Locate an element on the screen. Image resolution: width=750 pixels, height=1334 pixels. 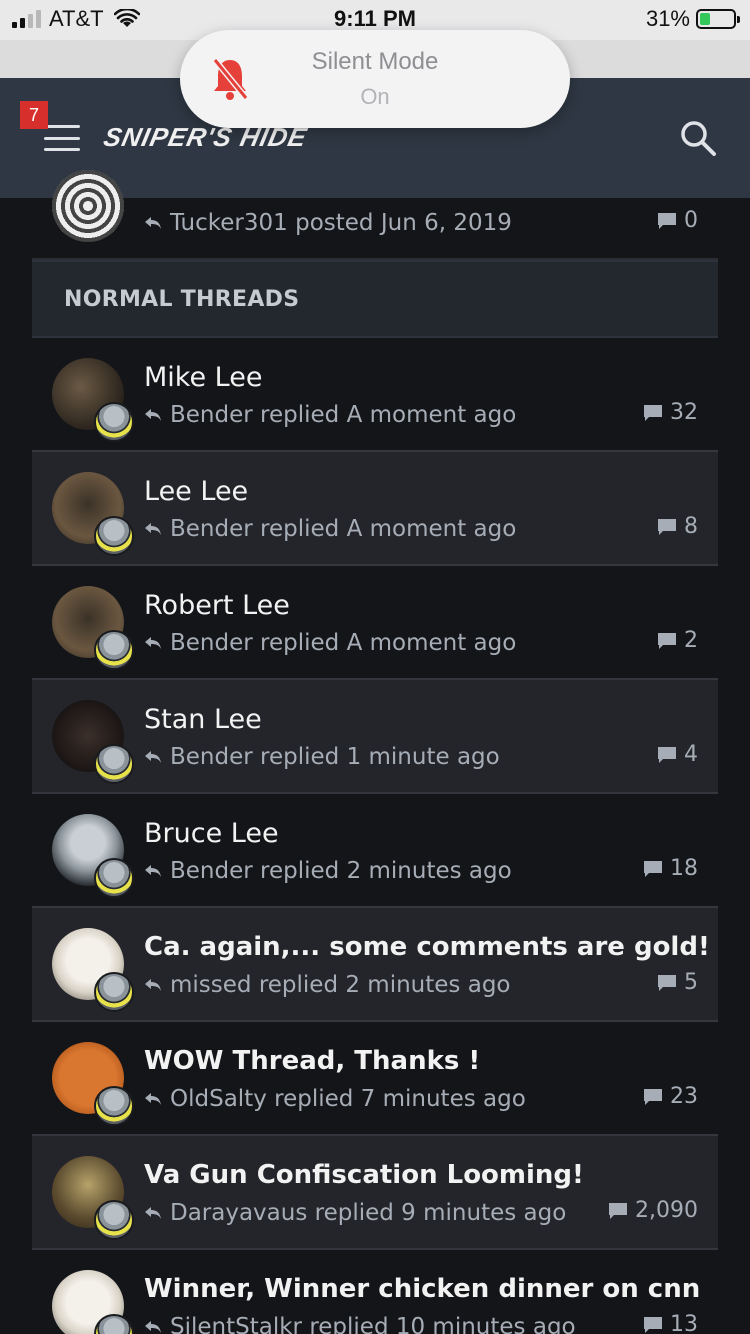
reply-count-value: 23 is located at coordinates (684, 1096).